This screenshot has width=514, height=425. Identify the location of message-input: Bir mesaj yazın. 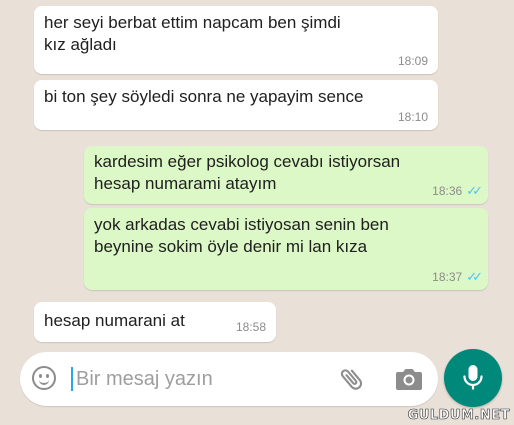
(144, 379).